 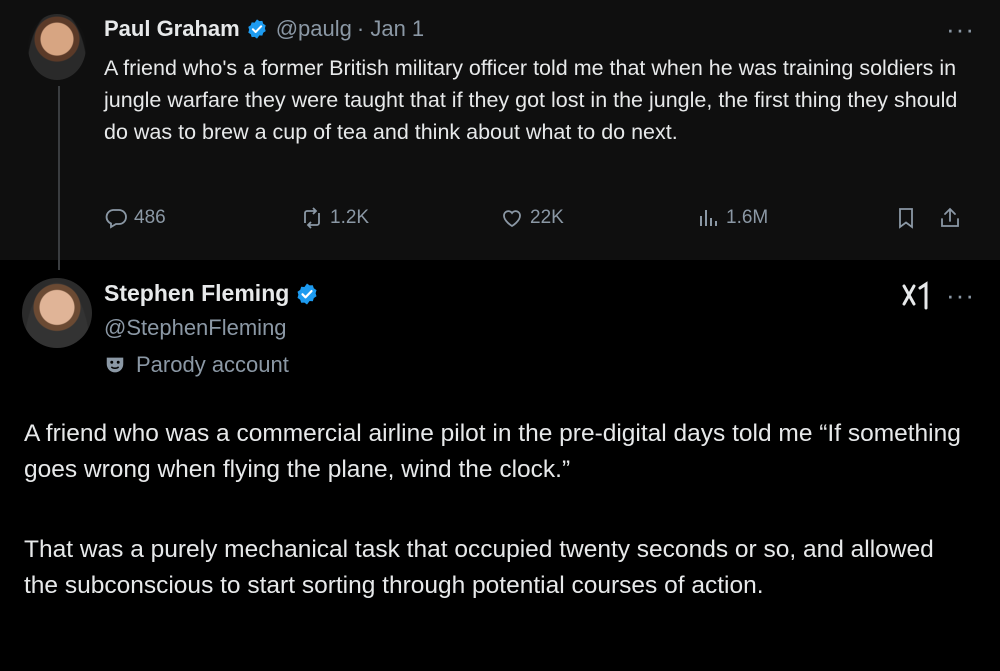 What do you see at coordinates (512, 219) in the screenshot?
I see `heart-icon` at bounding box center [512, 219].